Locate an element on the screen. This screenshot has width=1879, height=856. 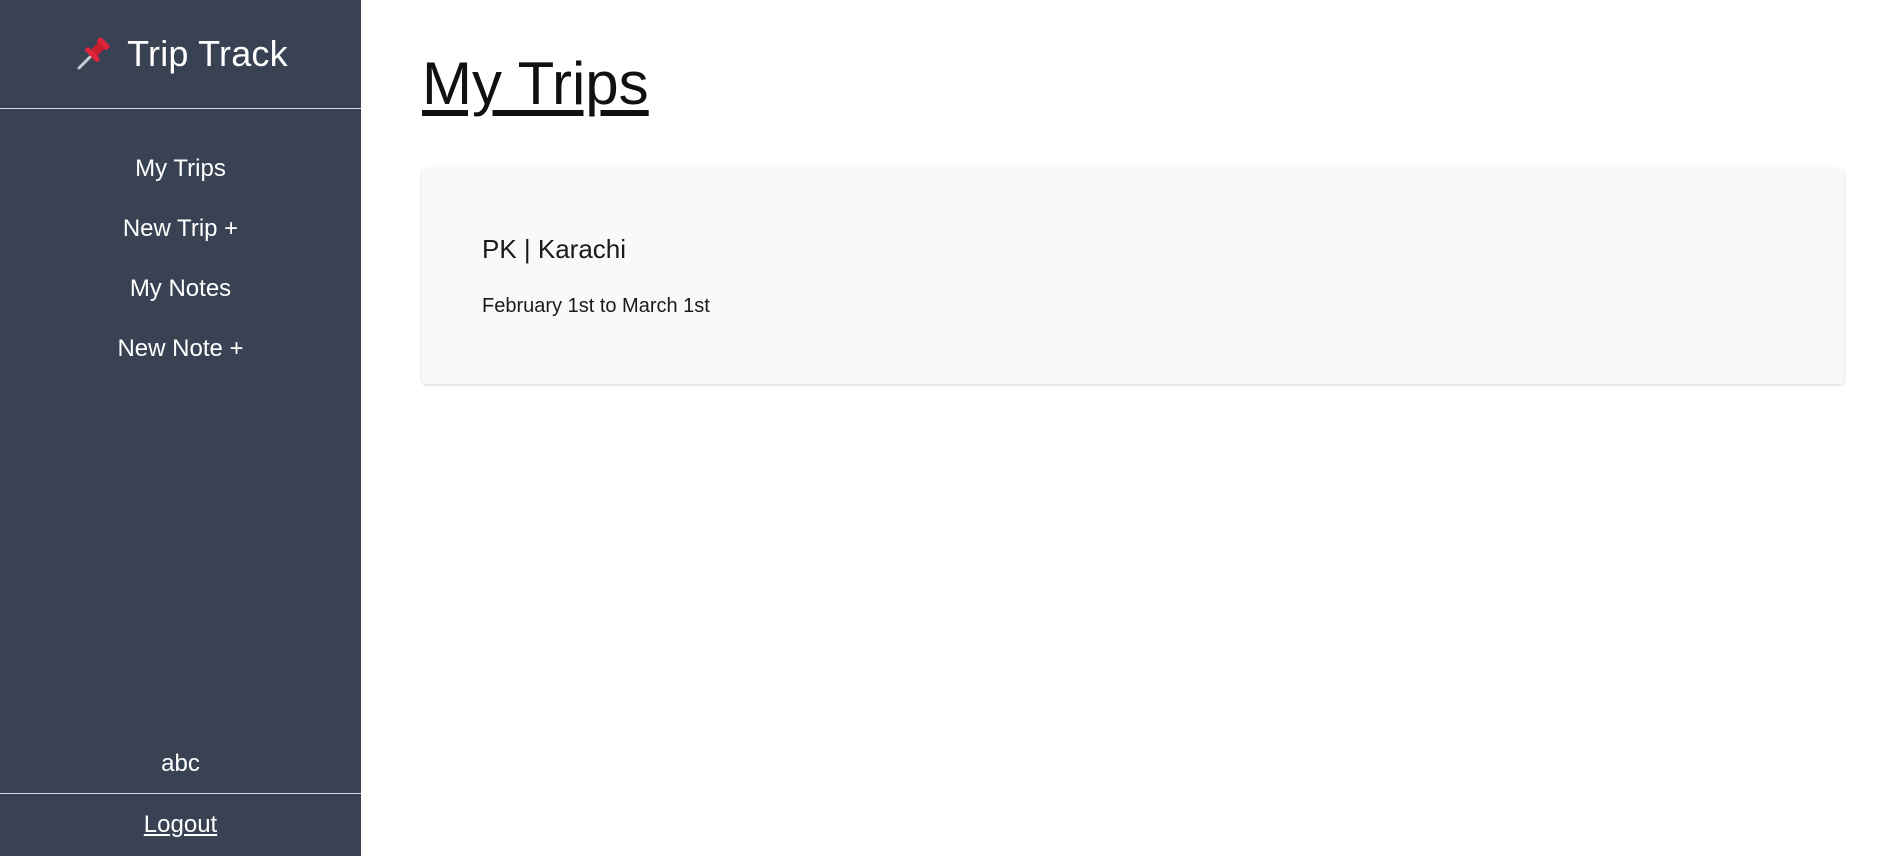
brand: Trip Track is located at coordinates (180, 54).